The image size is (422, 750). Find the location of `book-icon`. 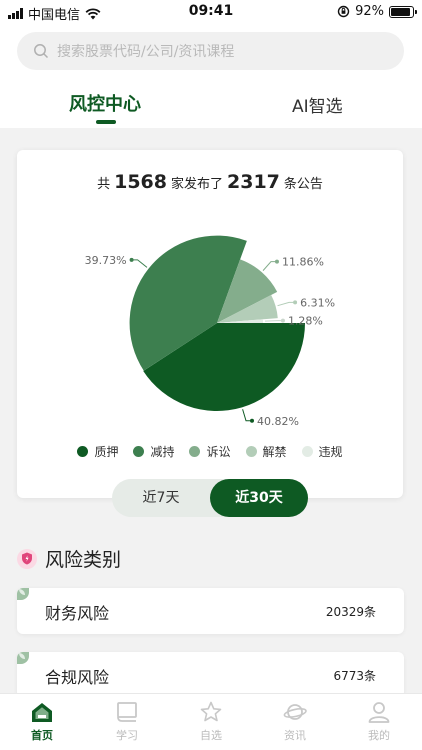

book-icon is located at coordinates (127, 712).